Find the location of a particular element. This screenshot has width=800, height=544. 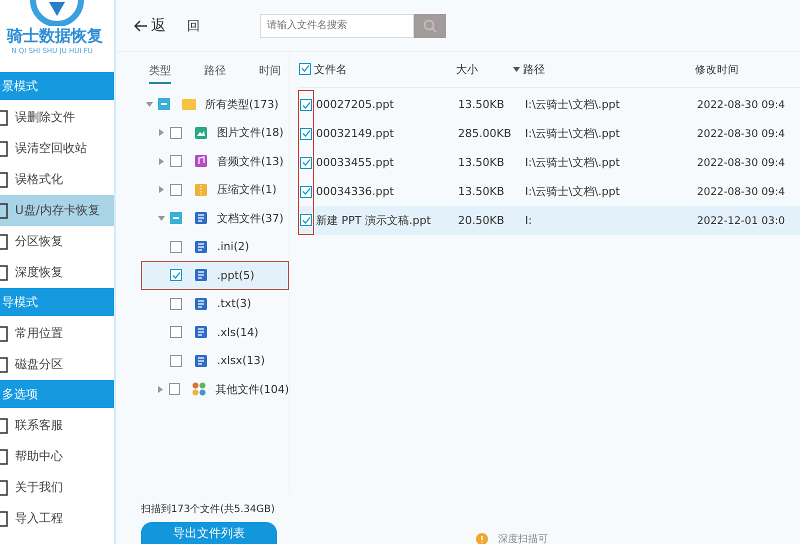

logo-title: 骑士数据恢复 is located at coordinates (55, 36).